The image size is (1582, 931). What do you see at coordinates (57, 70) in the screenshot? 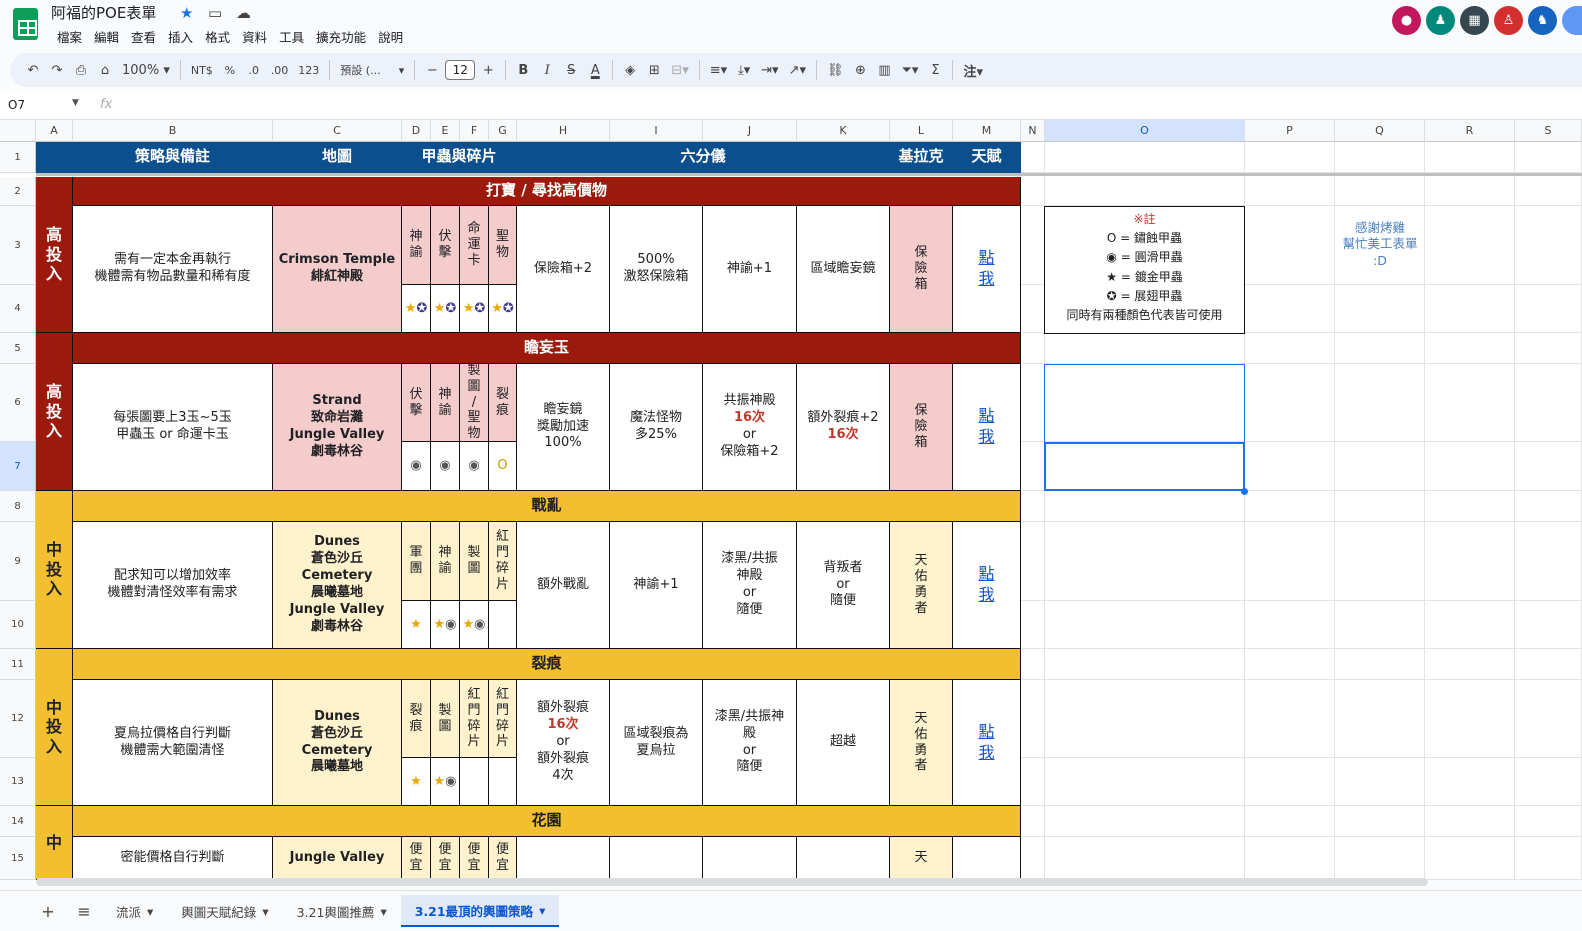
I see `redo-icon: ↷` at bounding box center [57, 70].